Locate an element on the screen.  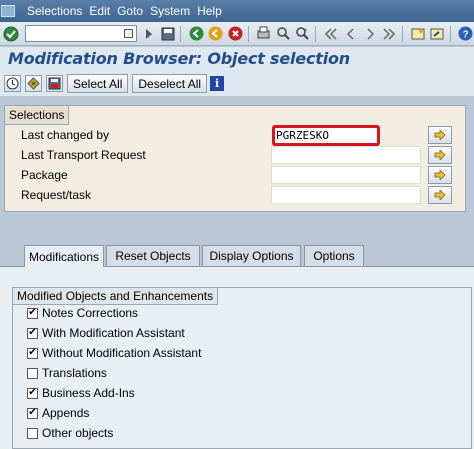
standard-toolbar: + ? is located at coordinates (237, 34).